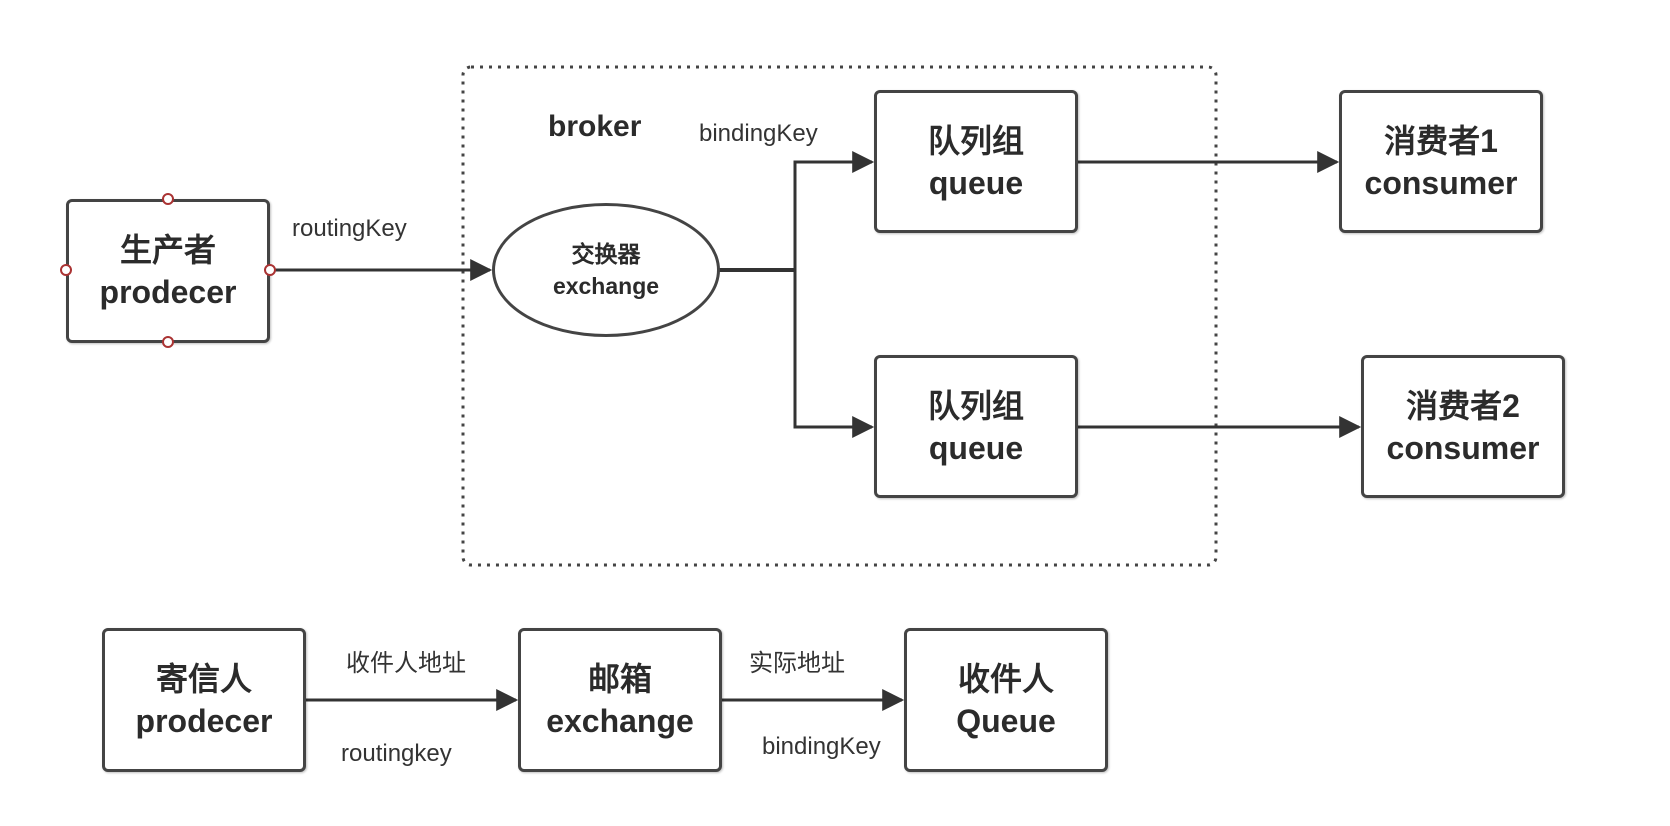 The width and height of the screenshot is (1670, 826). Describe the element at coordinates (1463, 405) in the screenshot. I see `consumer-2-title: 消费者2` at that location.